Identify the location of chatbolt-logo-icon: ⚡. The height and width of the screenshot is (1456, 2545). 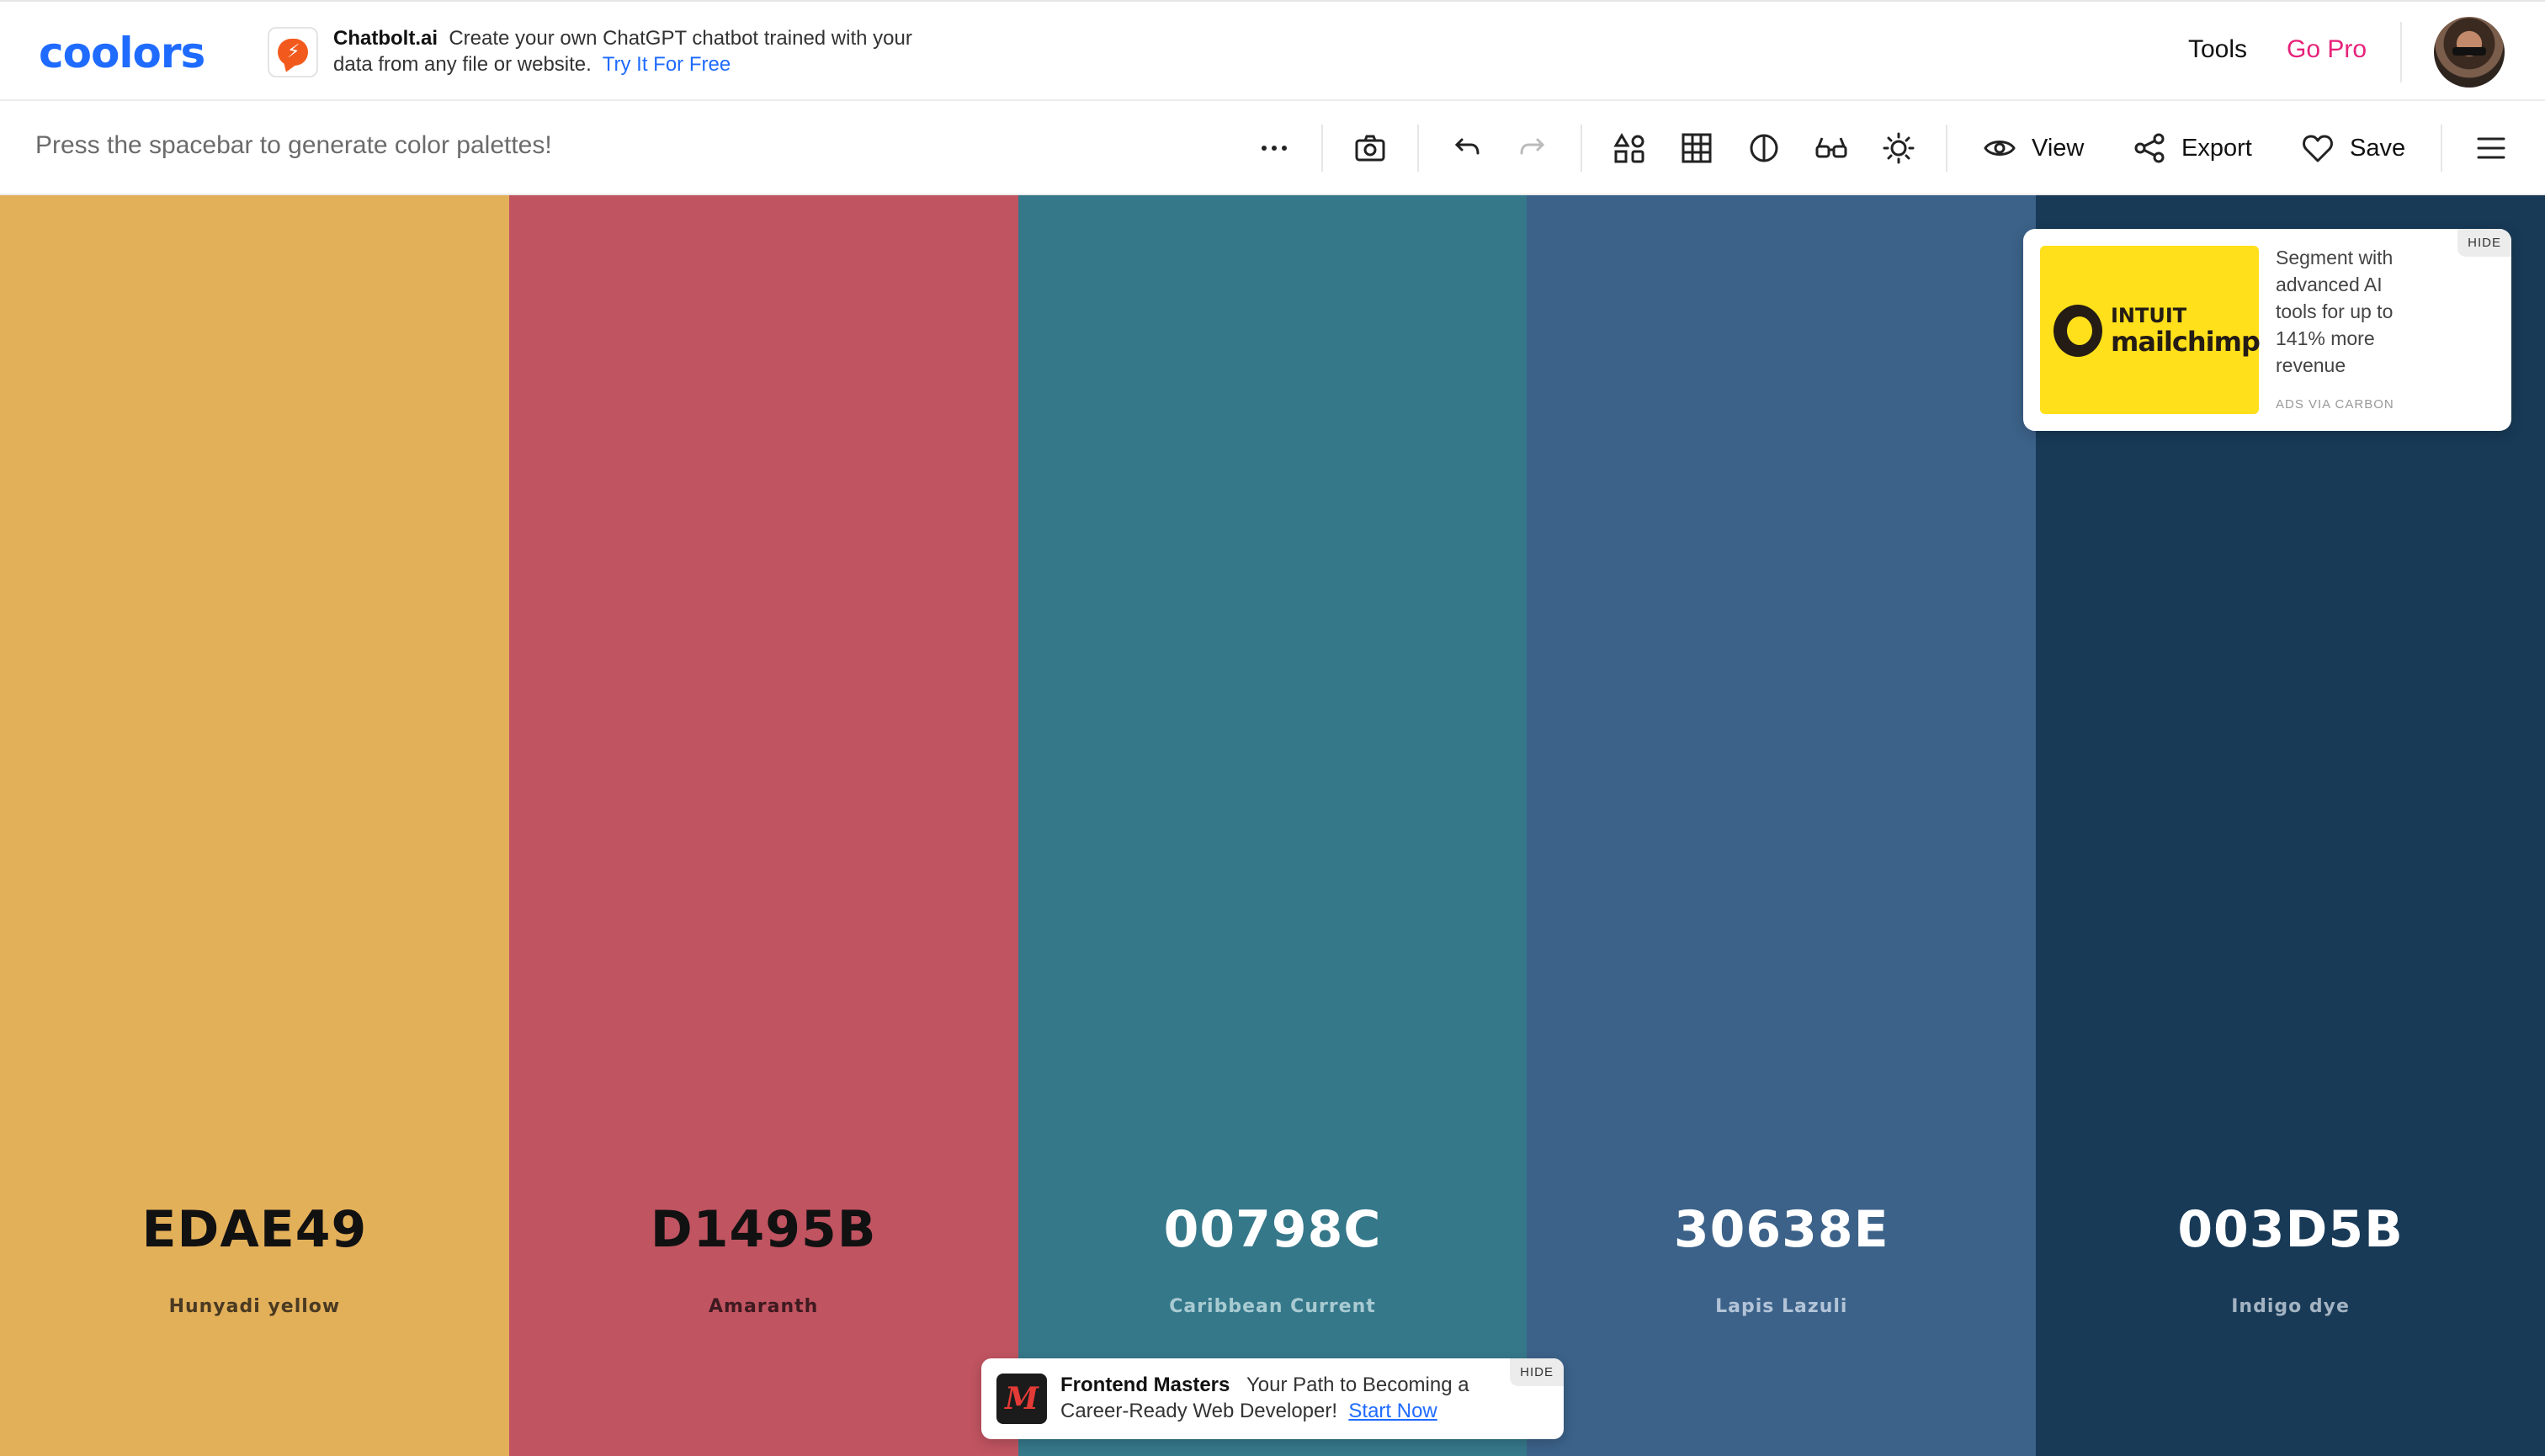
(293, 52).